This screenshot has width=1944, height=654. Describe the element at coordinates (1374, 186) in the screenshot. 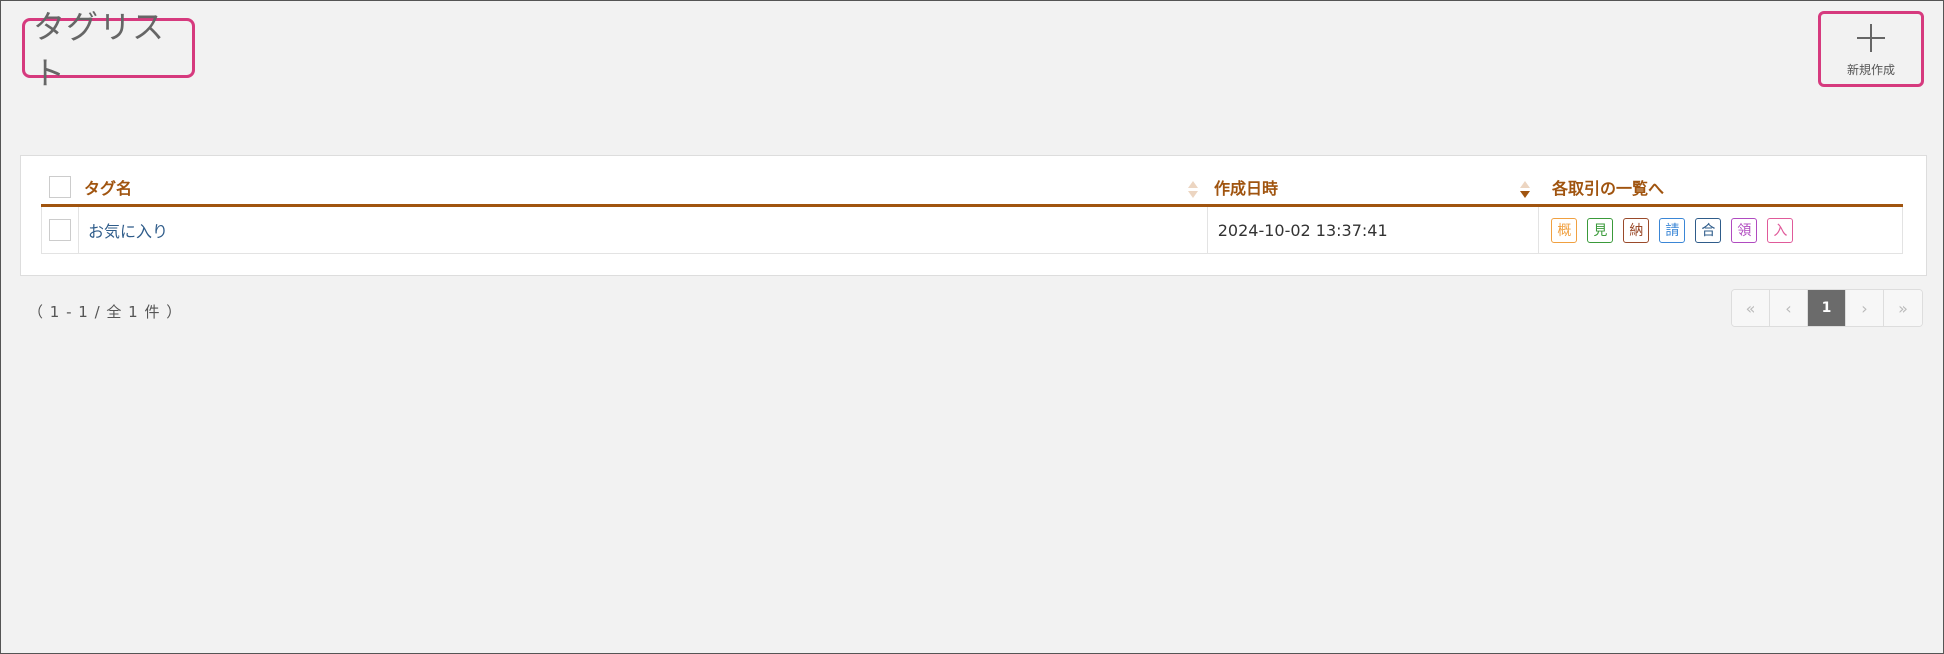

I see `column-created-at: 作成日時` at that location.